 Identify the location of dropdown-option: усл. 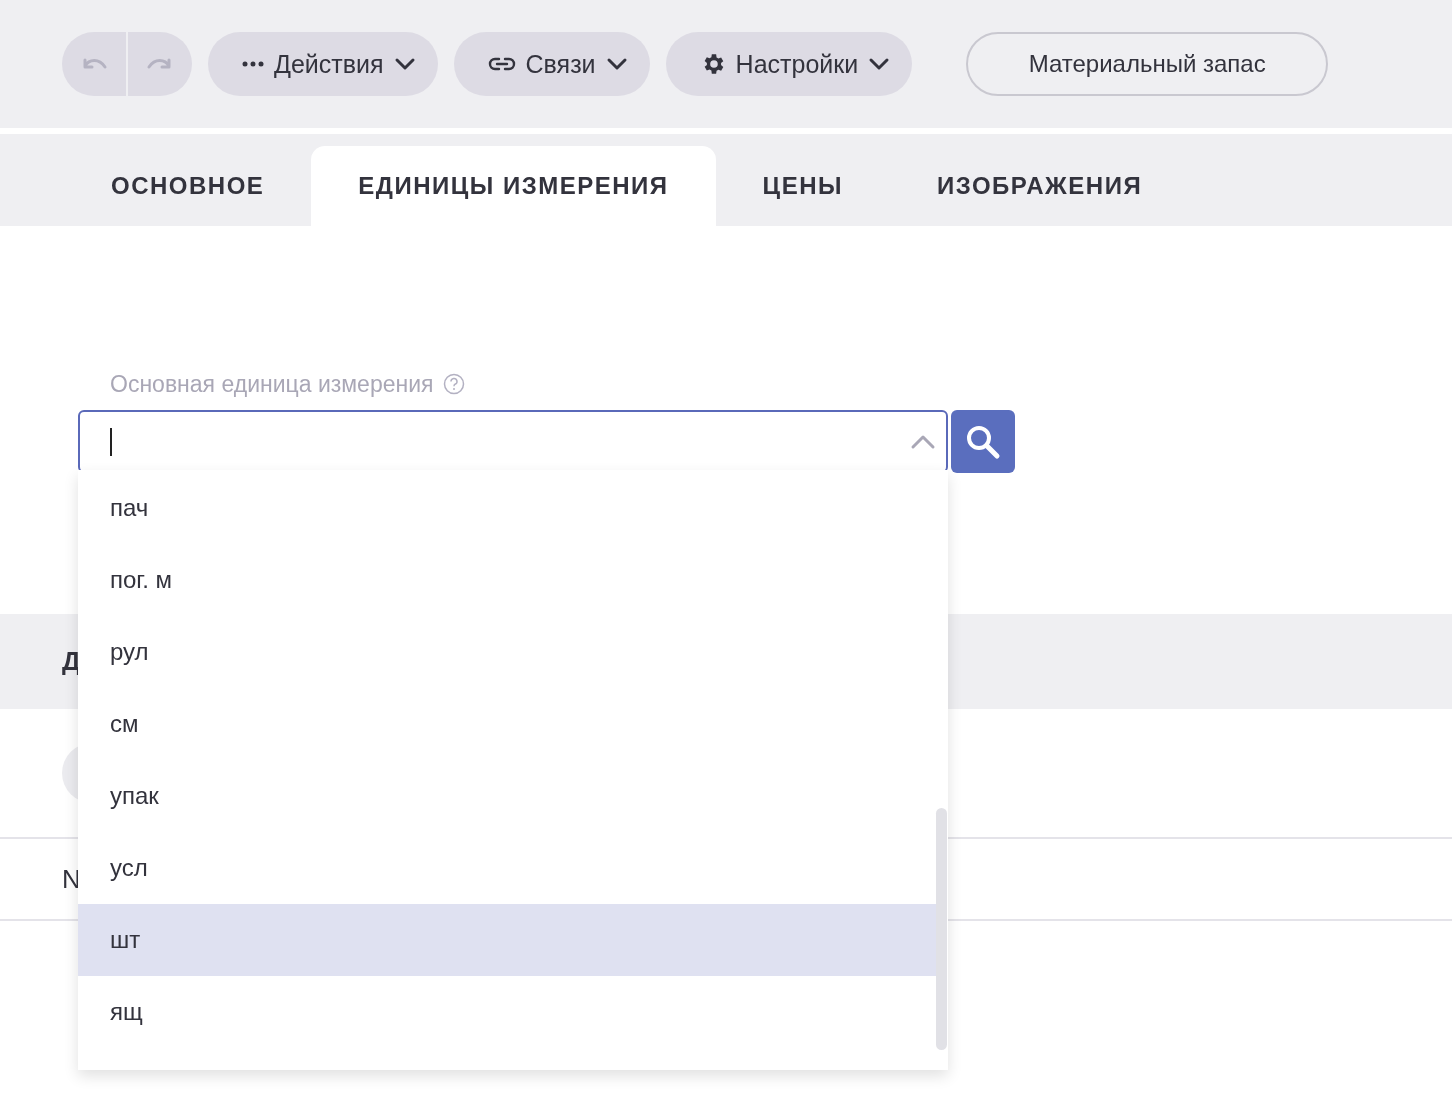
(507, 868).